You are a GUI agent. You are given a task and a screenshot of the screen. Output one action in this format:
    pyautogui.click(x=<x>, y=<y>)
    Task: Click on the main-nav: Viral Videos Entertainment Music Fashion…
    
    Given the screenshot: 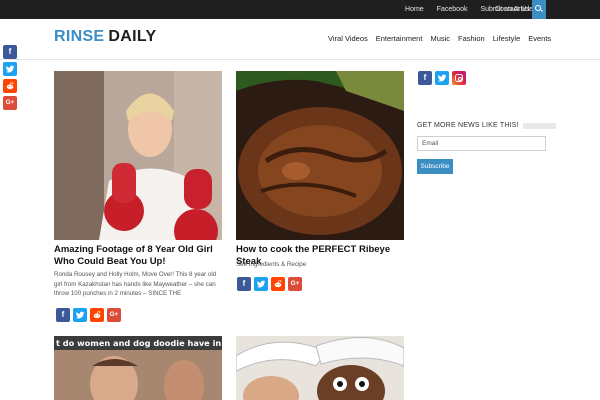 What is the action you would take?
    pyautogui.click(x=439, y=38)
    